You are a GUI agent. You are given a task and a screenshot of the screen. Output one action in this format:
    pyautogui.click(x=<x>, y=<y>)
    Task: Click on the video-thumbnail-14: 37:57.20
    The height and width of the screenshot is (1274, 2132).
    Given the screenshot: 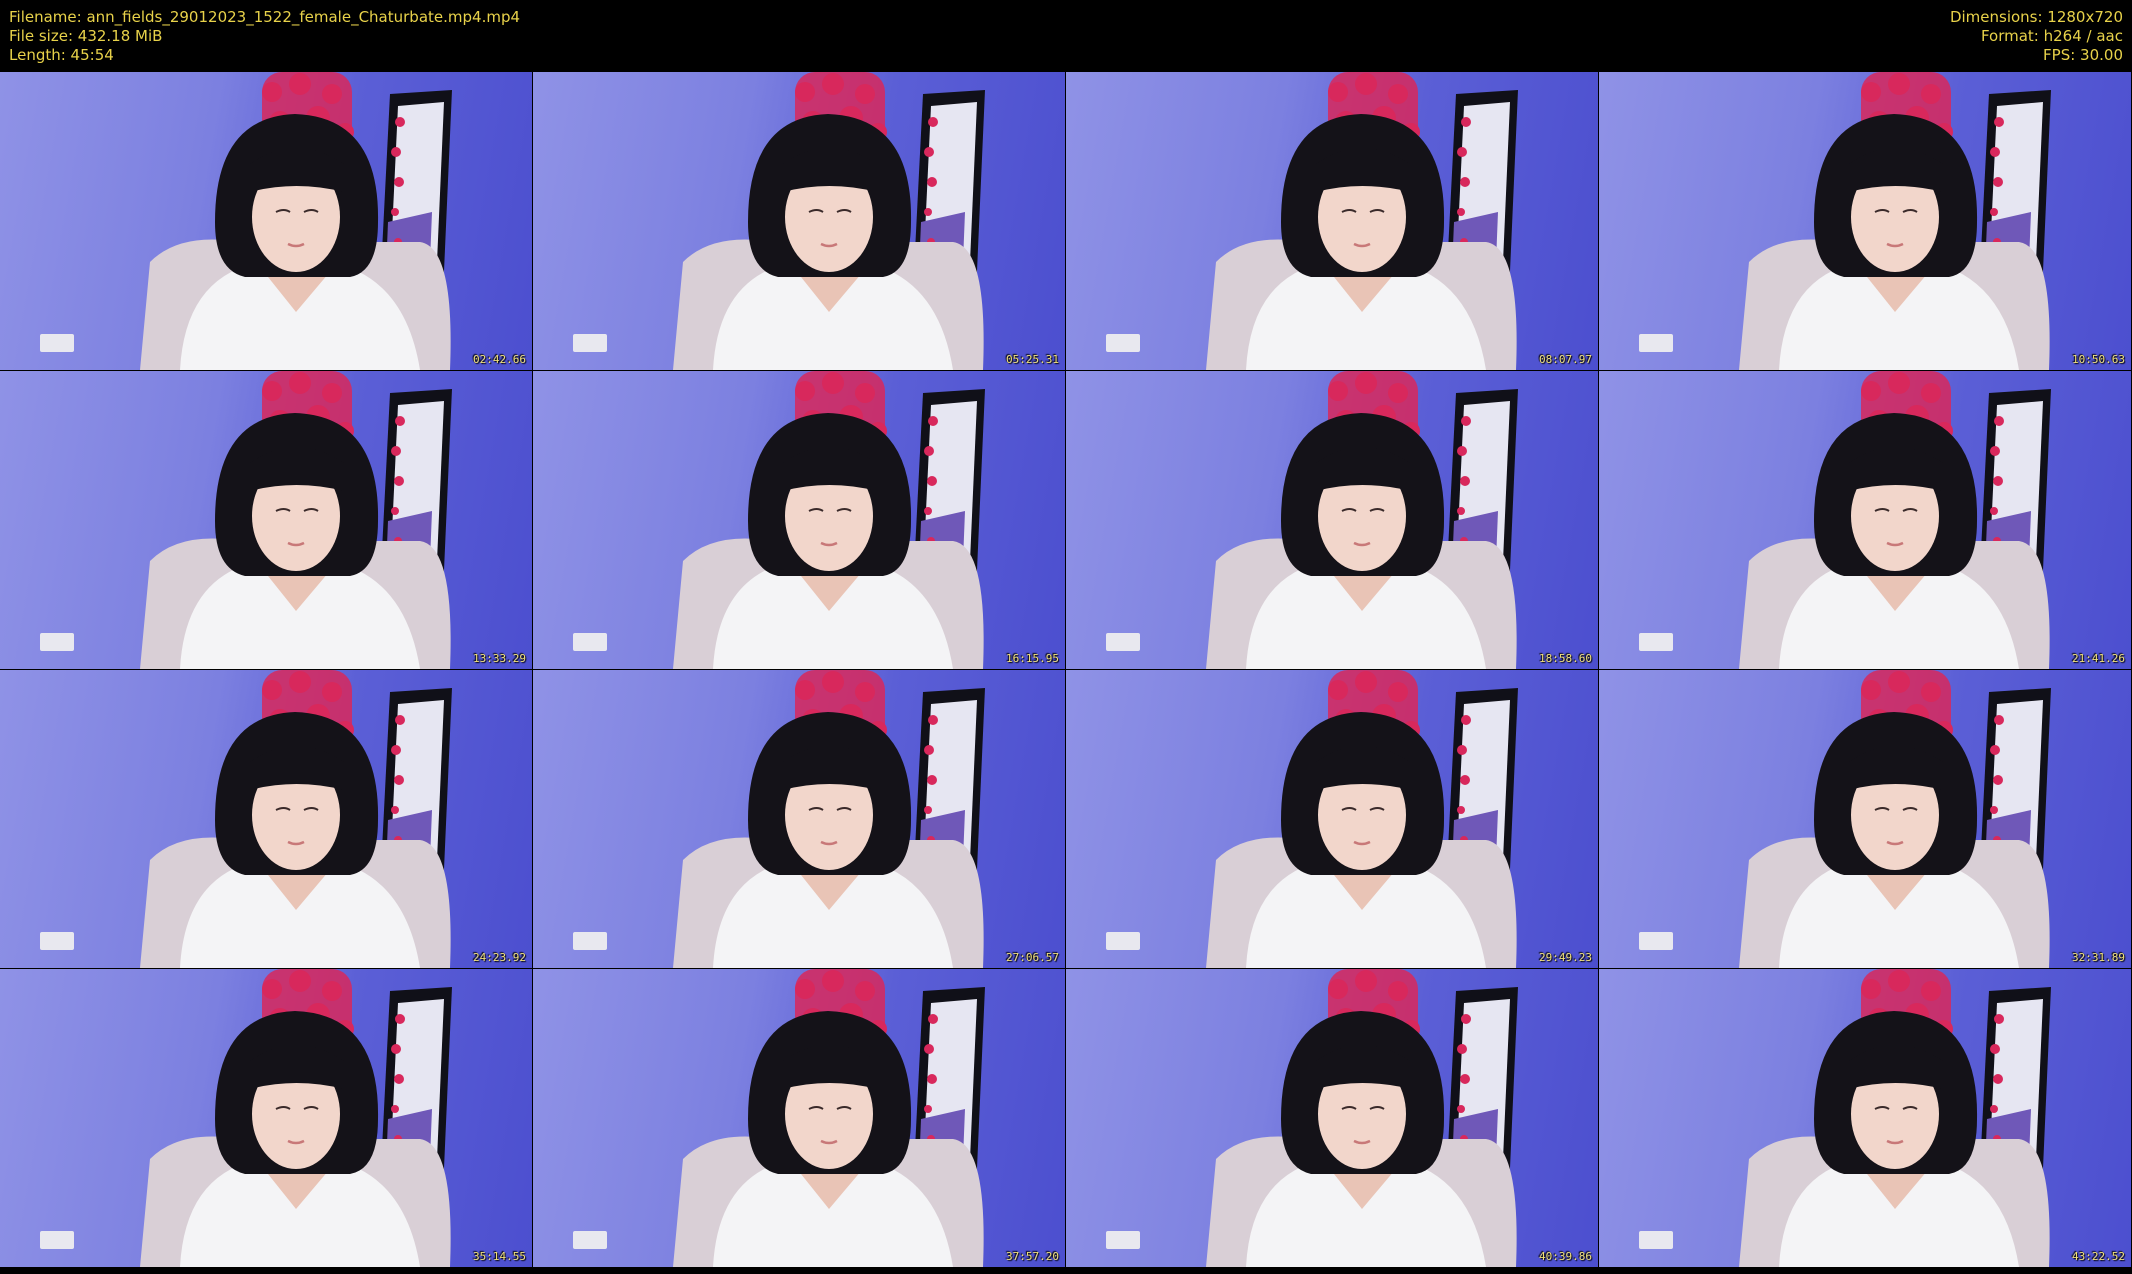 What is the action you would take?
    pyautogui.click(x=799, y=1118)
    